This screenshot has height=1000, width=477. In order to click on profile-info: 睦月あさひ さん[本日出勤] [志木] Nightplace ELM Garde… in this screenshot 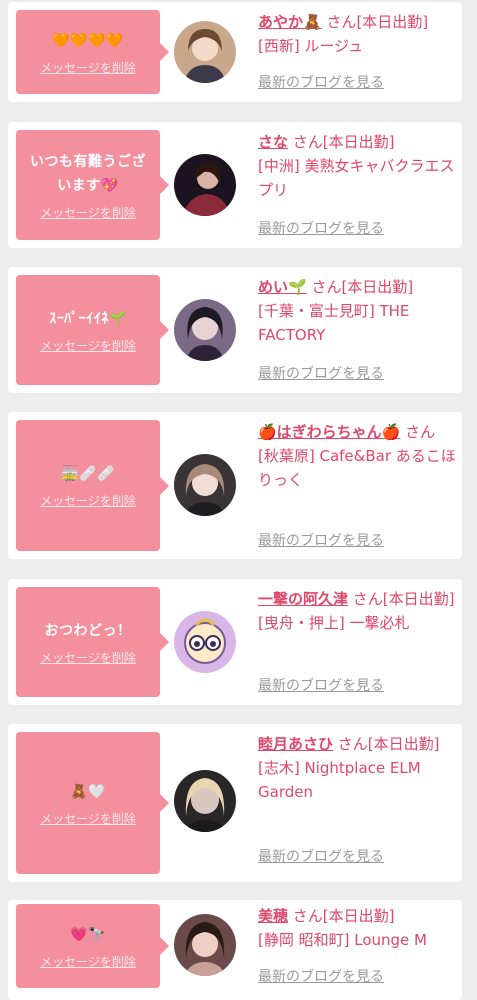, I will do `click(357, 768)`.